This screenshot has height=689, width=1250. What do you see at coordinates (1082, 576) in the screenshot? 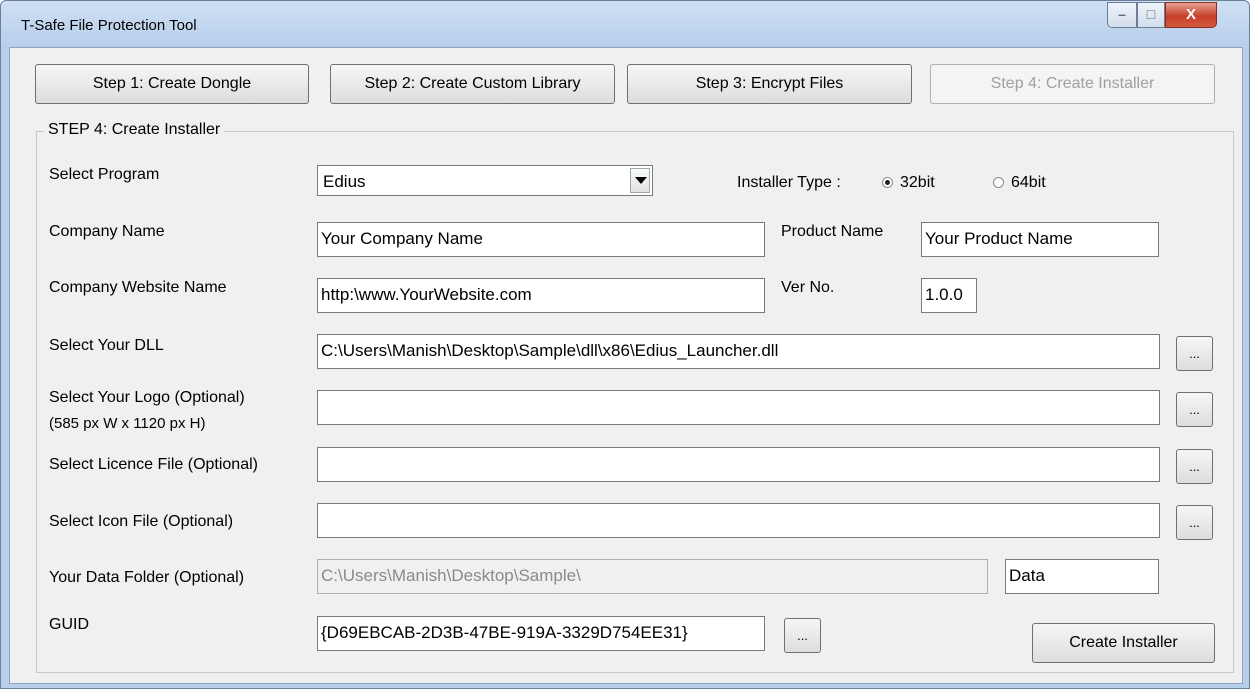
I see `data-folder-name-input: Data` at bounding box center [1082, 576].